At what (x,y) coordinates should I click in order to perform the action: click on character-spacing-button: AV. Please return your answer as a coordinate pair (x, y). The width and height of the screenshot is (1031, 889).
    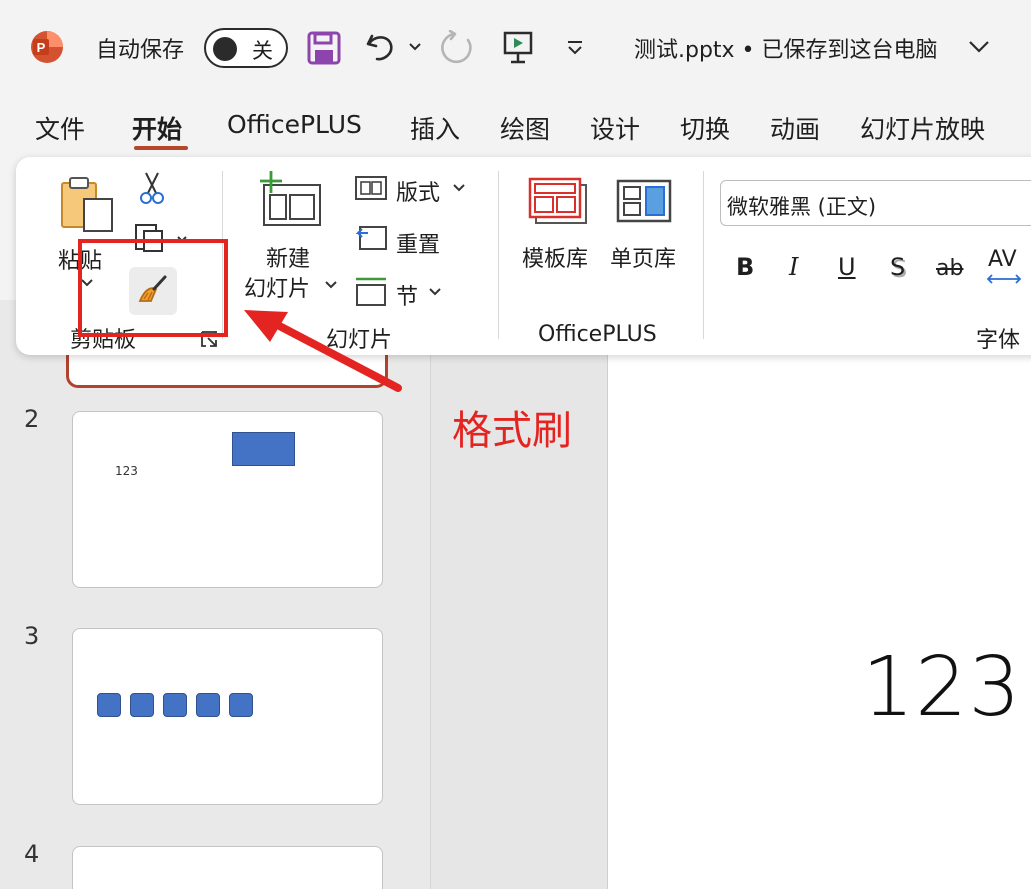
    Looking at the image, I should click on (1002, 259).